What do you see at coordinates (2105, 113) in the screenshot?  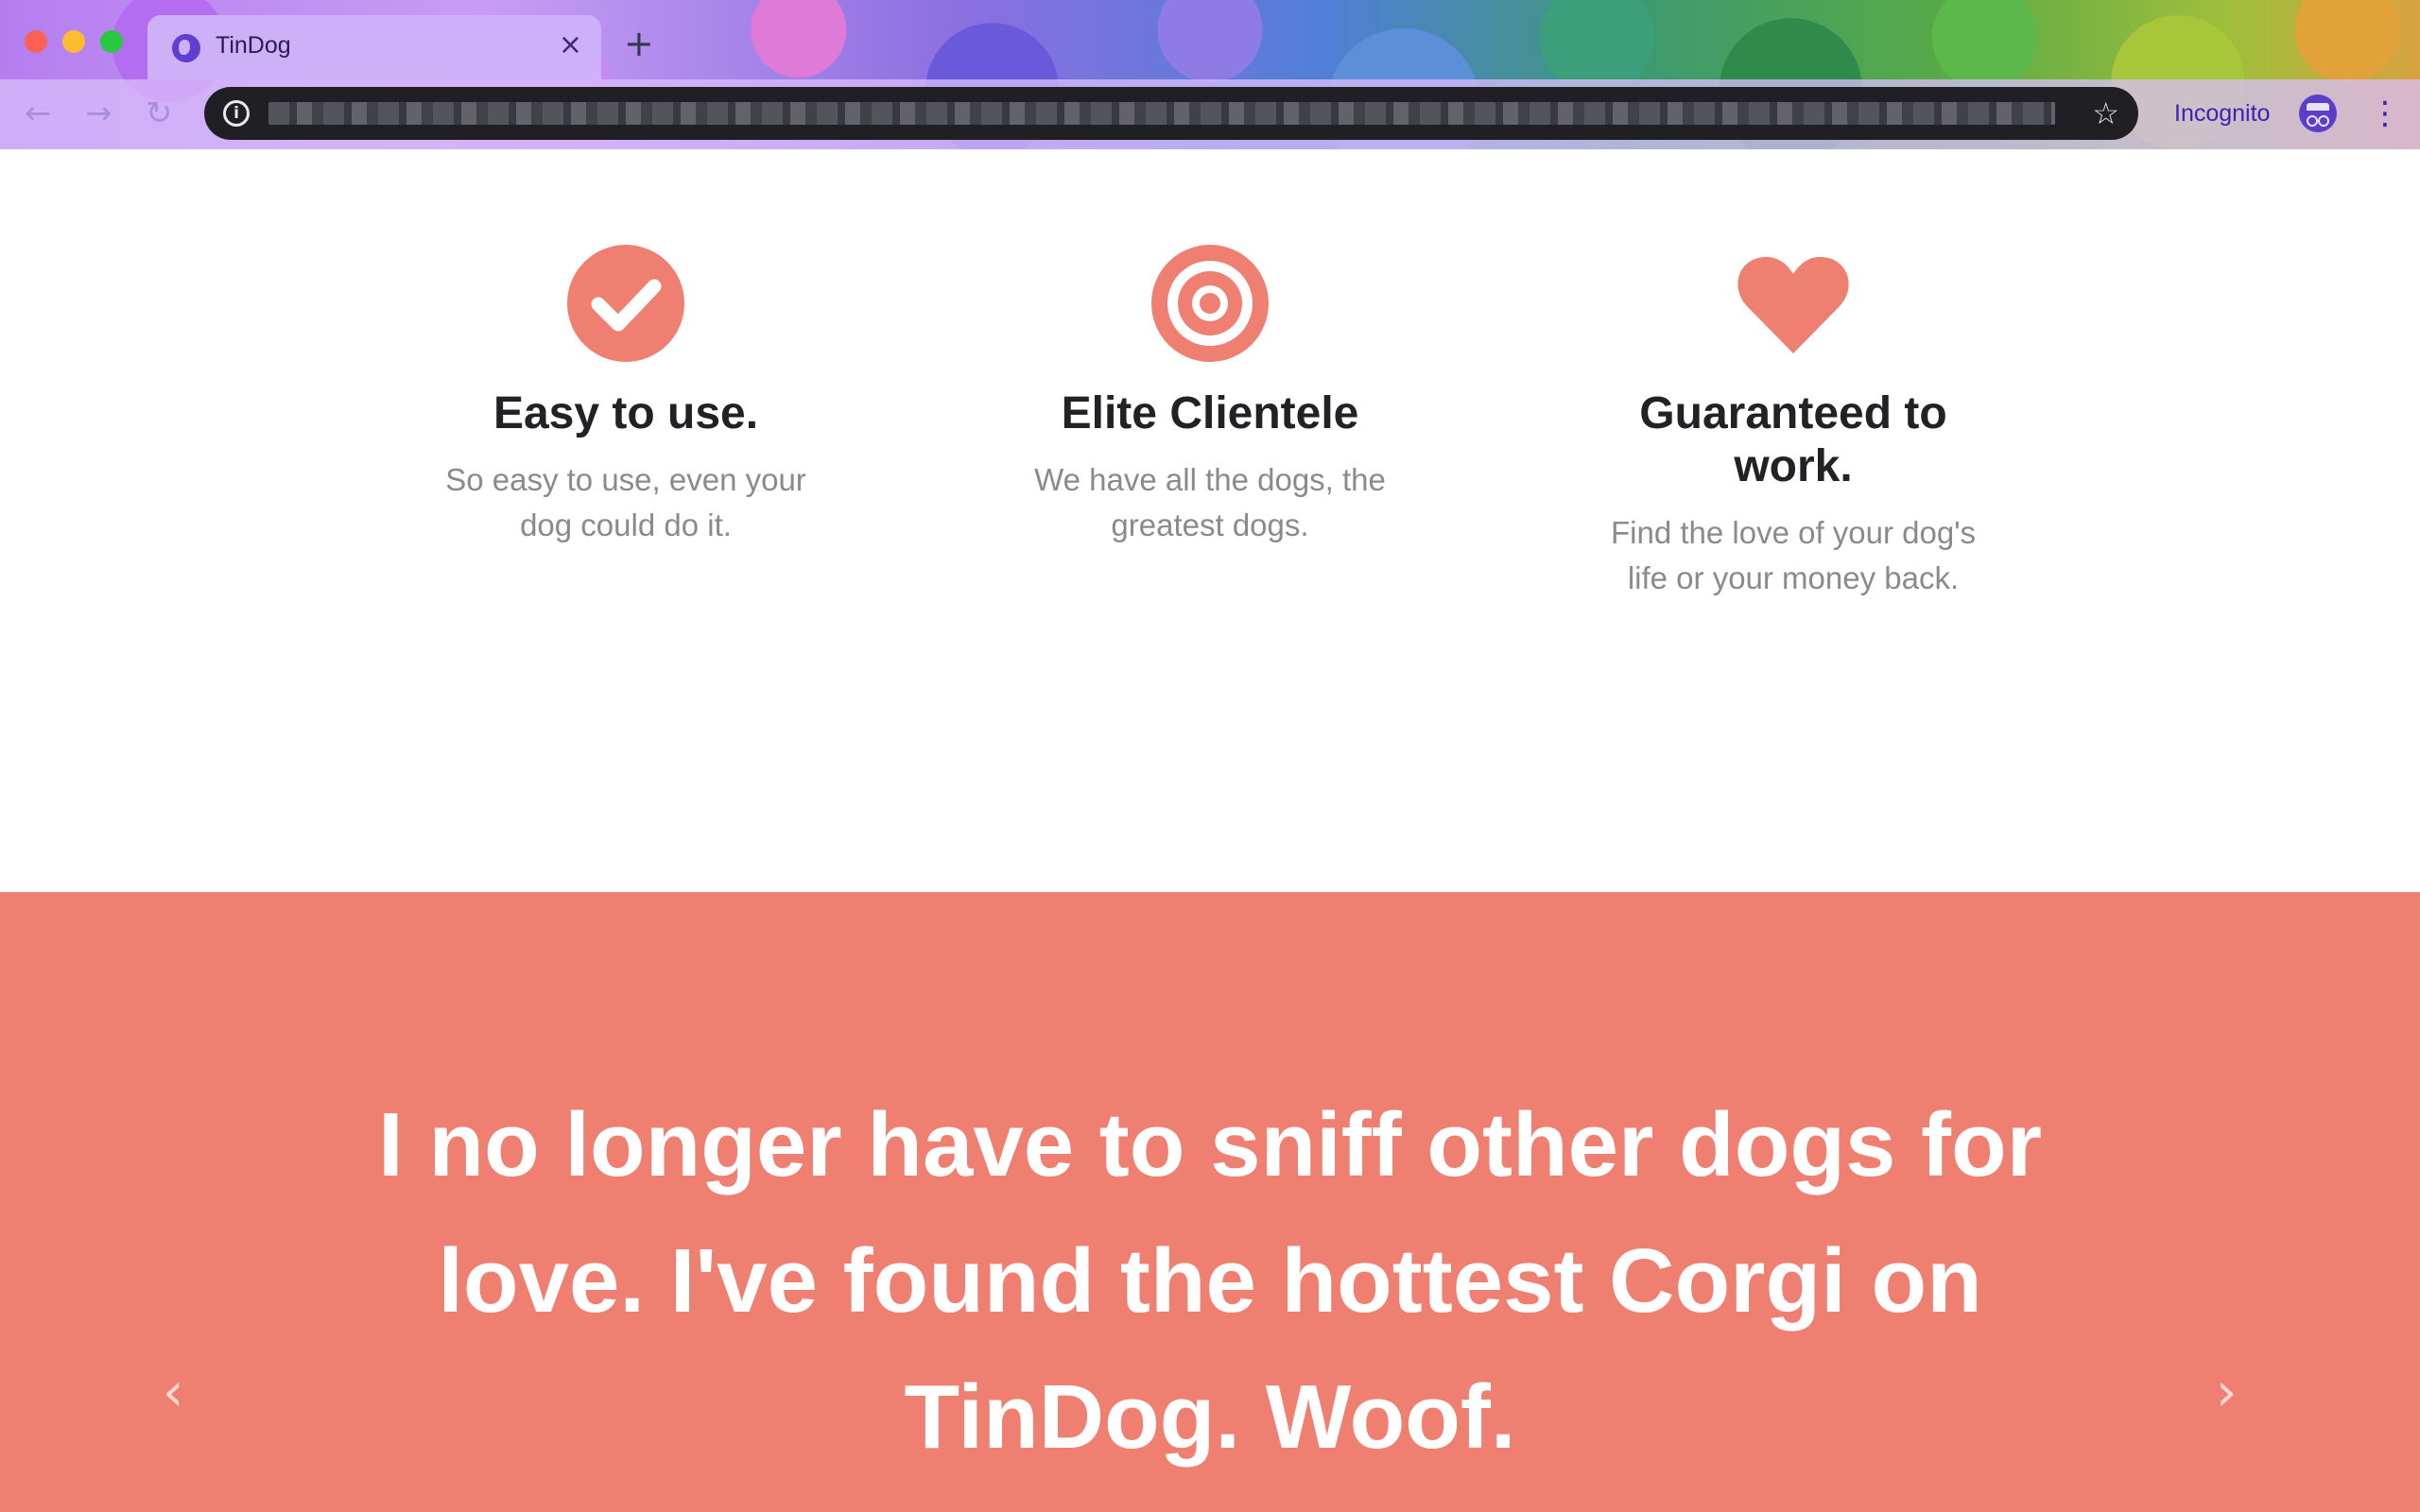 I see `star-icon: ☆` at bounding box center [2105, 113].